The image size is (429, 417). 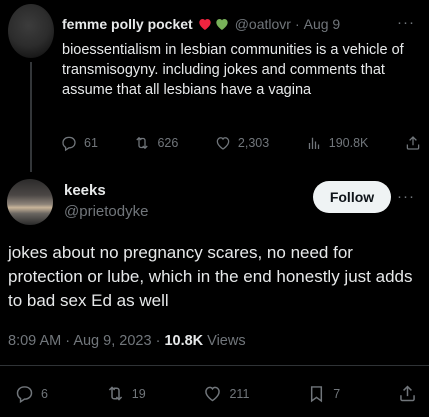 I want to click on red-heart-icon, so click(x=205, y=24).